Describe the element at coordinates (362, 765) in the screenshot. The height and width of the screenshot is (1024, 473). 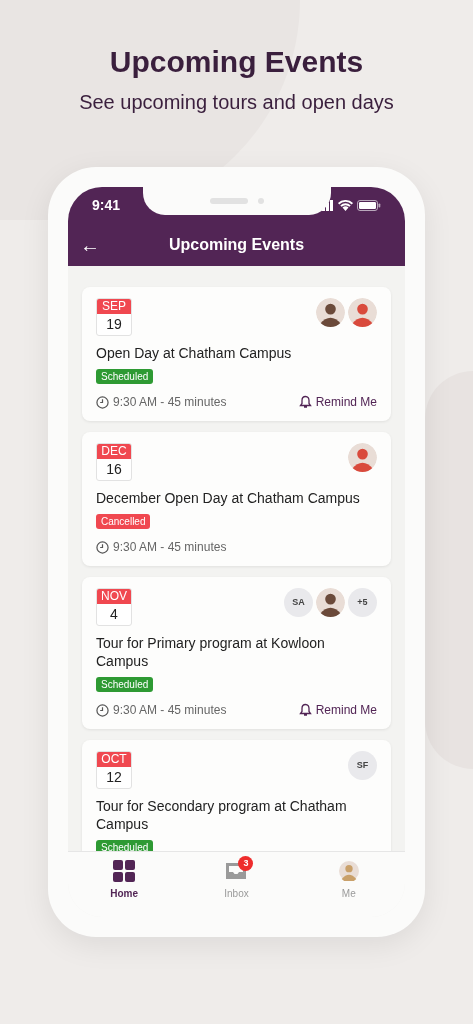
I see `initials-avatar: SF` at that location.